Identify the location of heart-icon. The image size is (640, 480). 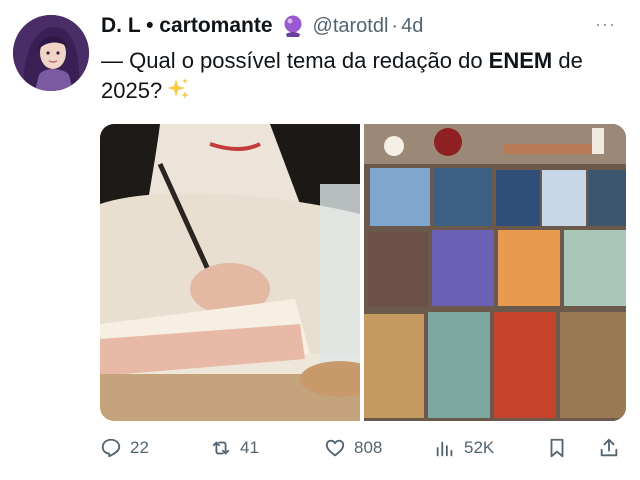
(335, 448).